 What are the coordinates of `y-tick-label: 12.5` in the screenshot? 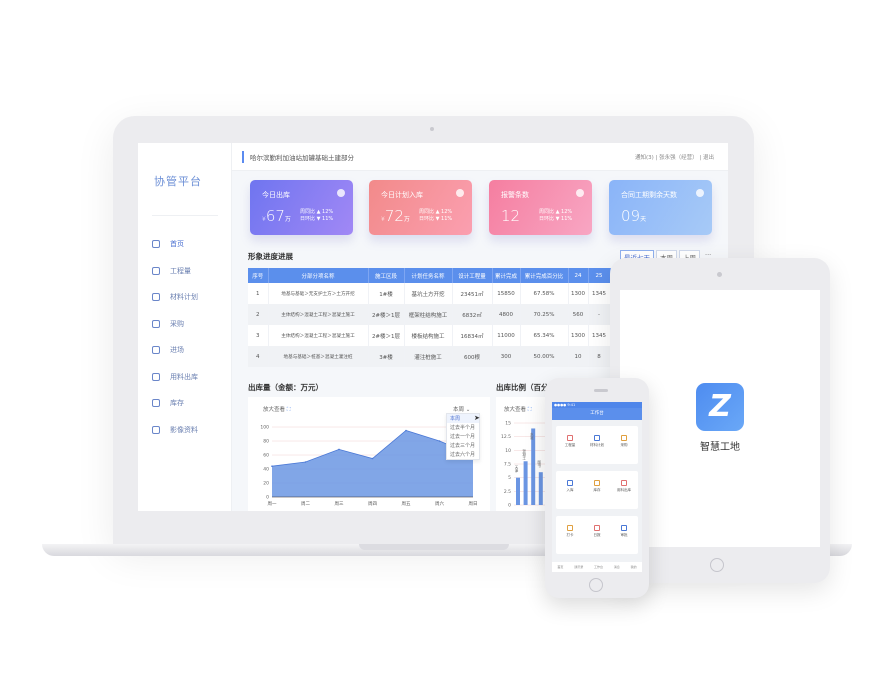 It's located at (506, 437).